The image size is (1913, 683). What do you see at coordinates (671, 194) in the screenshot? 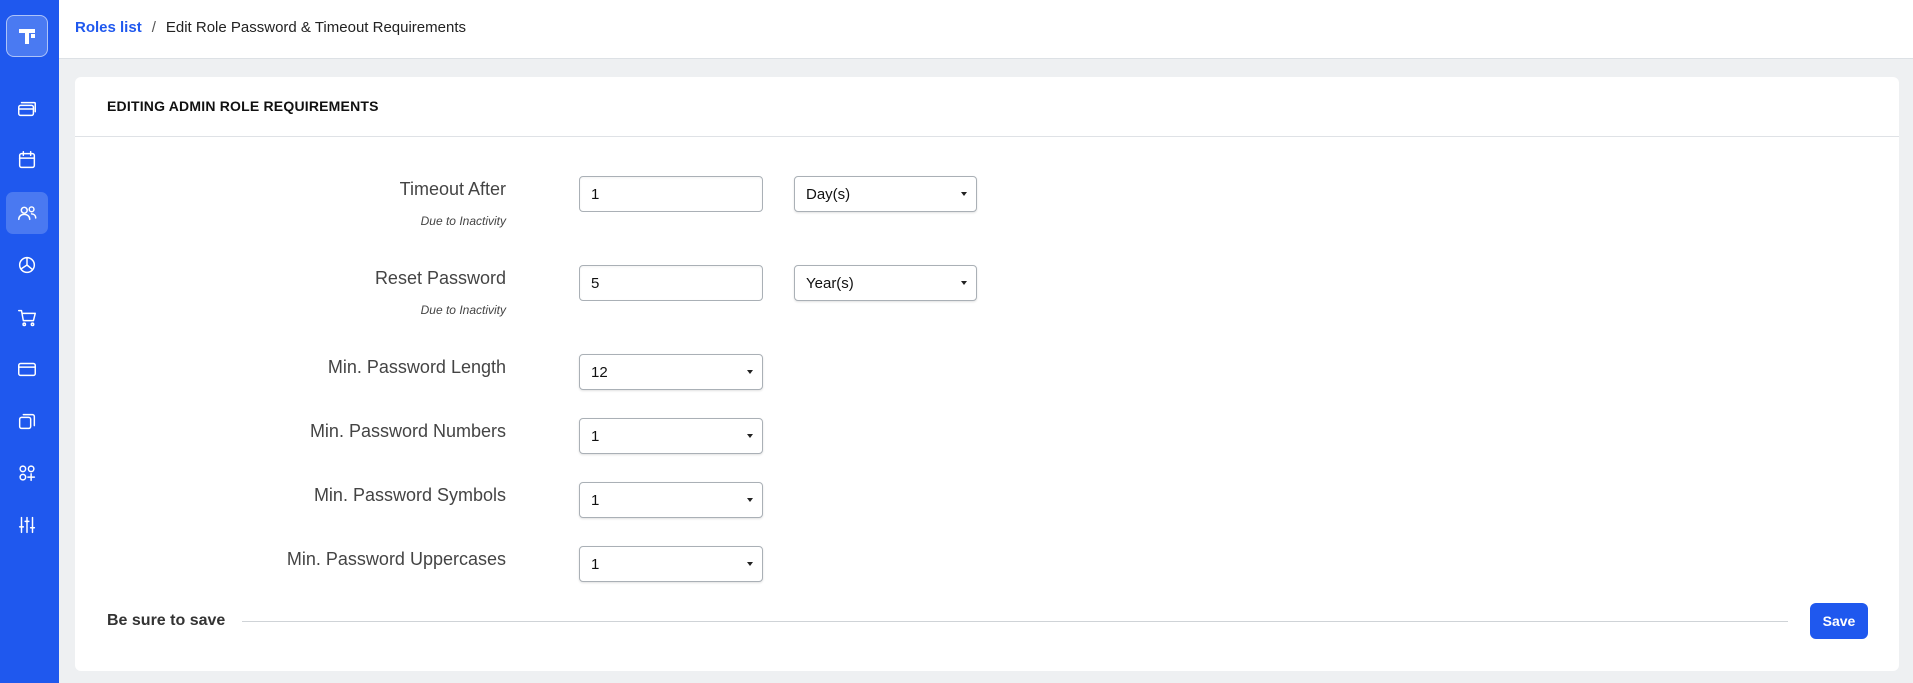
I see `timeout-value-input: 1` at bounding box center [671, 194].